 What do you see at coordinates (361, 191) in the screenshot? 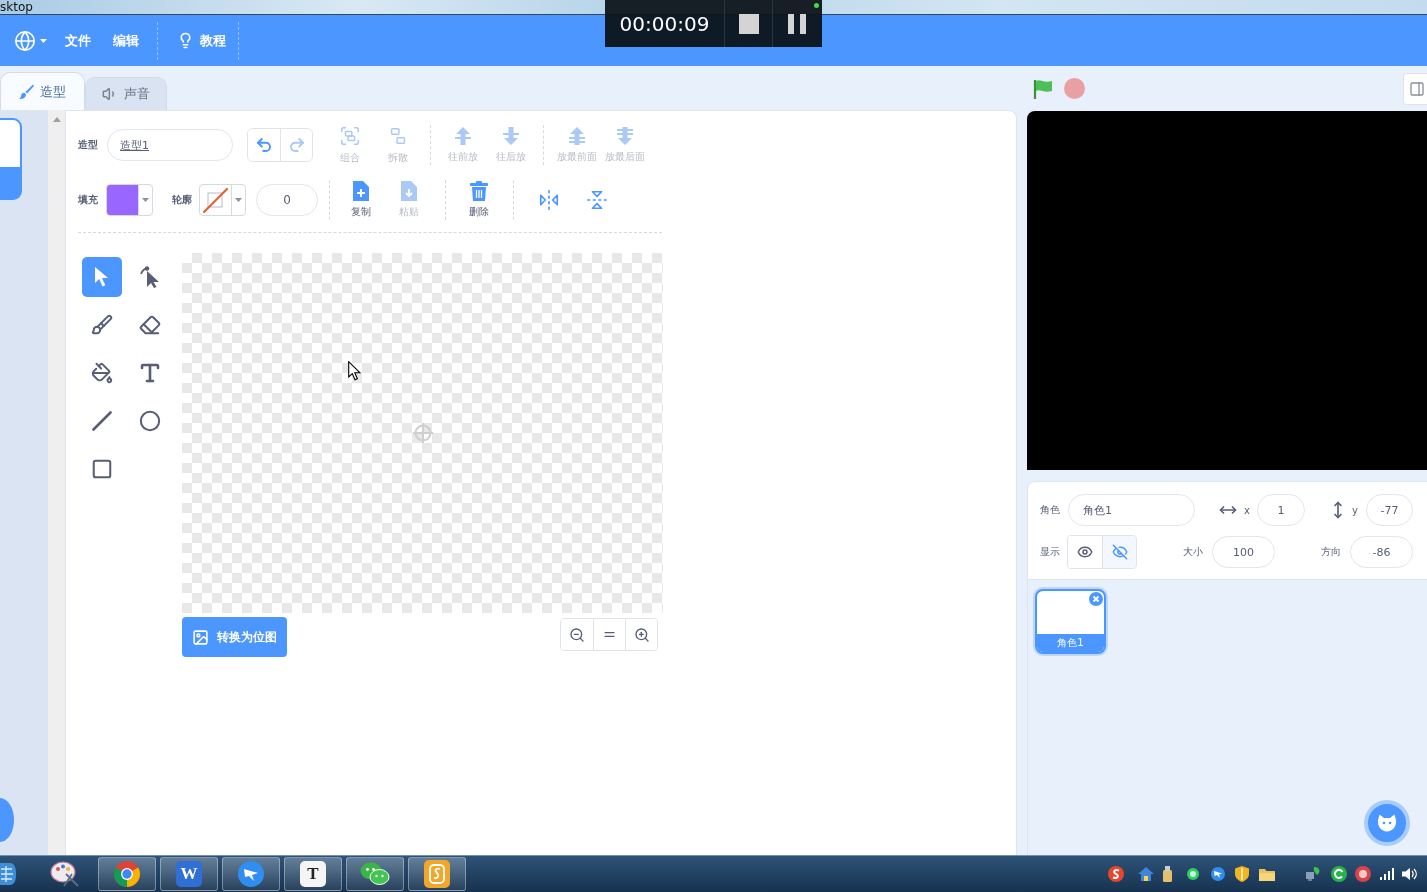
I see `file-plus-icon` at bounding box center [361, 191].